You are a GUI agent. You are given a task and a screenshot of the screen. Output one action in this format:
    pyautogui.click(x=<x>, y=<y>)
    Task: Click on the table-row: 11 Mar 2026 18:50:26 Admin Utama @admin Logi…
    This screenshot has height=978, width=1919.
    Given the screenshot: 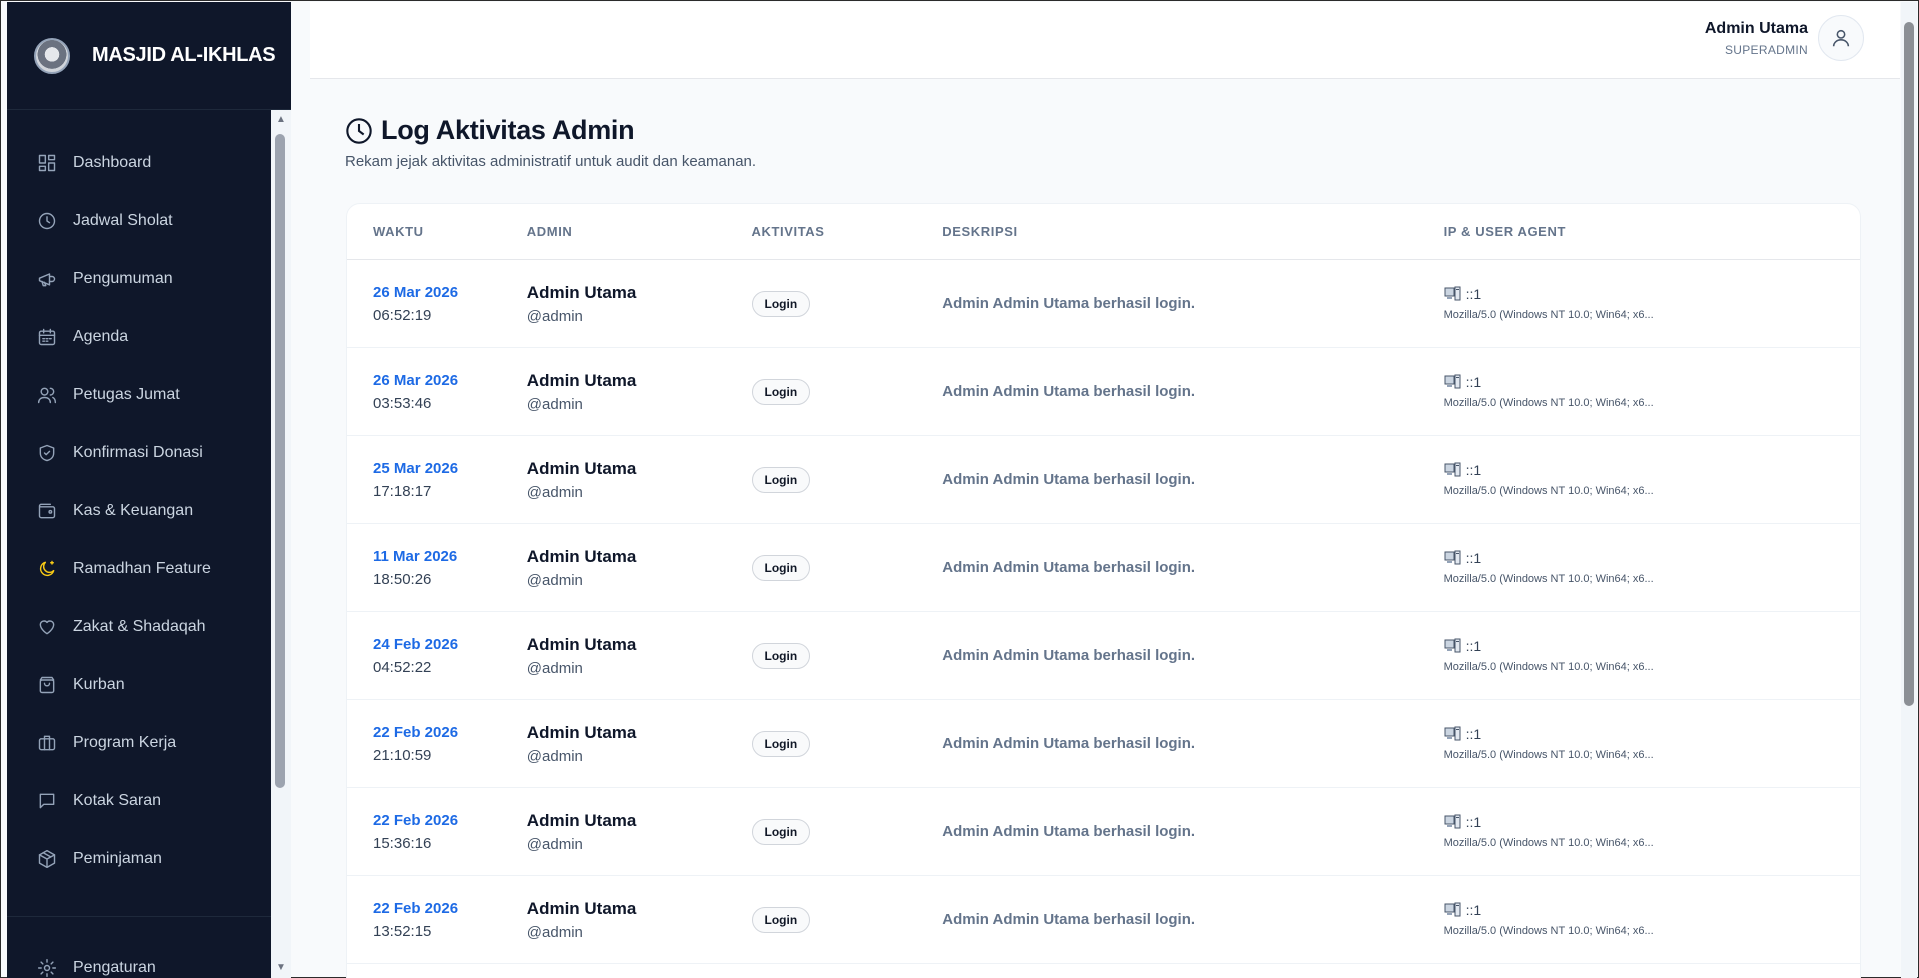 What is the action you would take?
    pyautogui.click(x=1103, y=568)
    